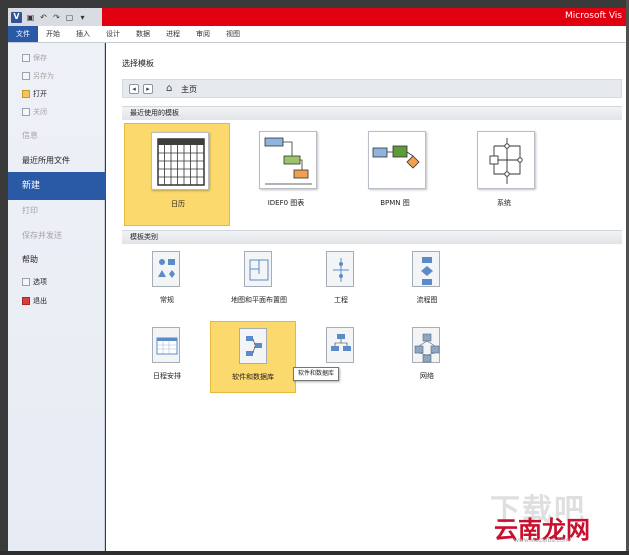 This screenshot has width=629, height=555. I want to click on title-bar: V ▣ ↶ ↷ ▢ ▾ Microsoft Vis, so click(317, 17).